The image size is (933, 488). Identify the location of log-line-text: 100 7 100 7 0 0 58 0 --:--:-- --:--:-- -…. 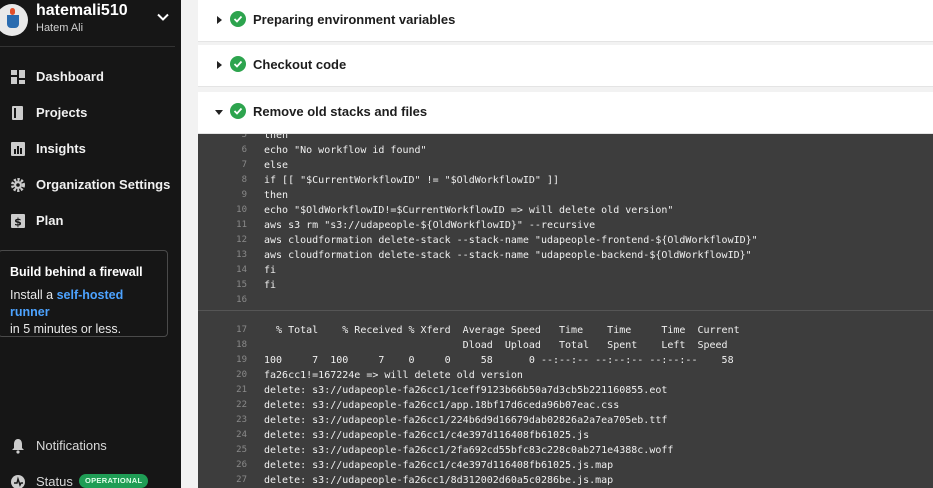
(499, 360).